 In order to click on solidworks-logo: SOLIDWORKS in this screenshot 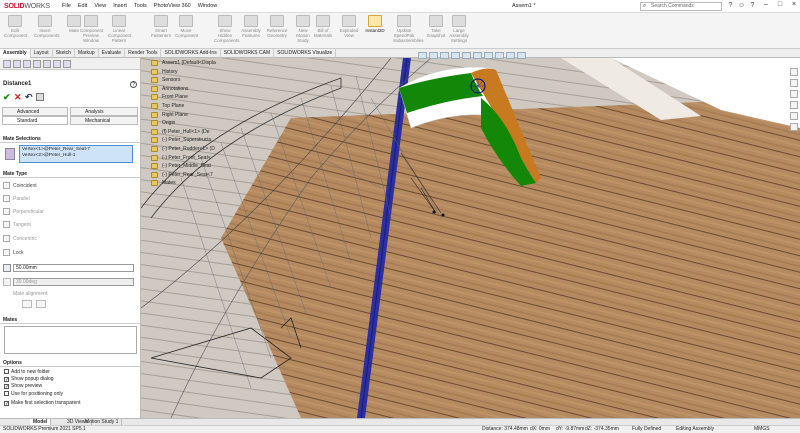, I will do `click(27, 6)`.